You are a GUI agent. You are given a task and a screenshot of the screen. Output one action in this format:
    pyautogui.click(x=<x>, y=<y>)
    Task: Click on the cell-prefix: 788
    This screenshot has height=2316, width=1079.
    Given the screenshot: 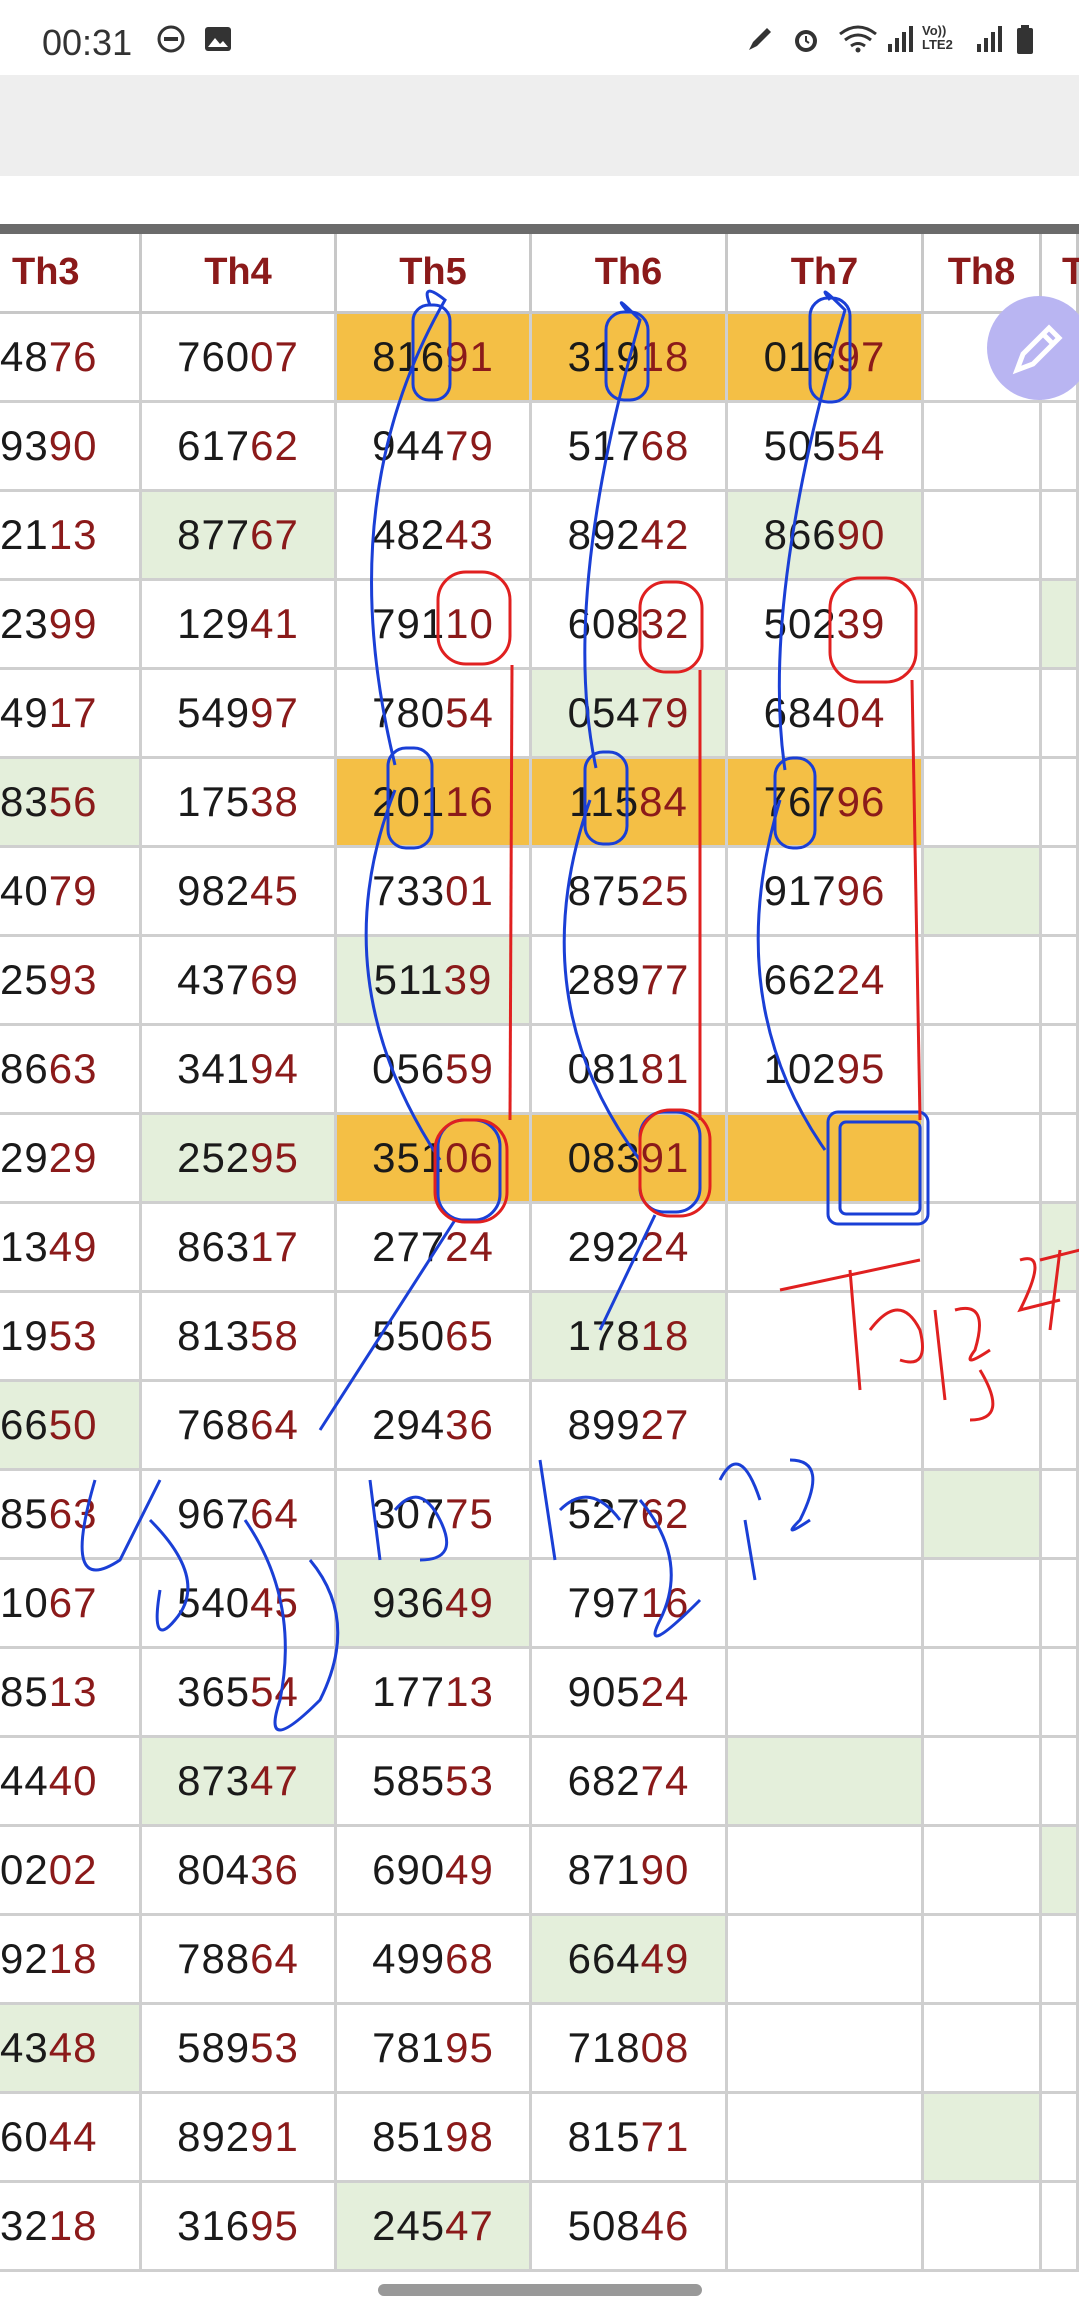 What is the action you would take?
    pyautogui.click(x=214, y=1958)
    